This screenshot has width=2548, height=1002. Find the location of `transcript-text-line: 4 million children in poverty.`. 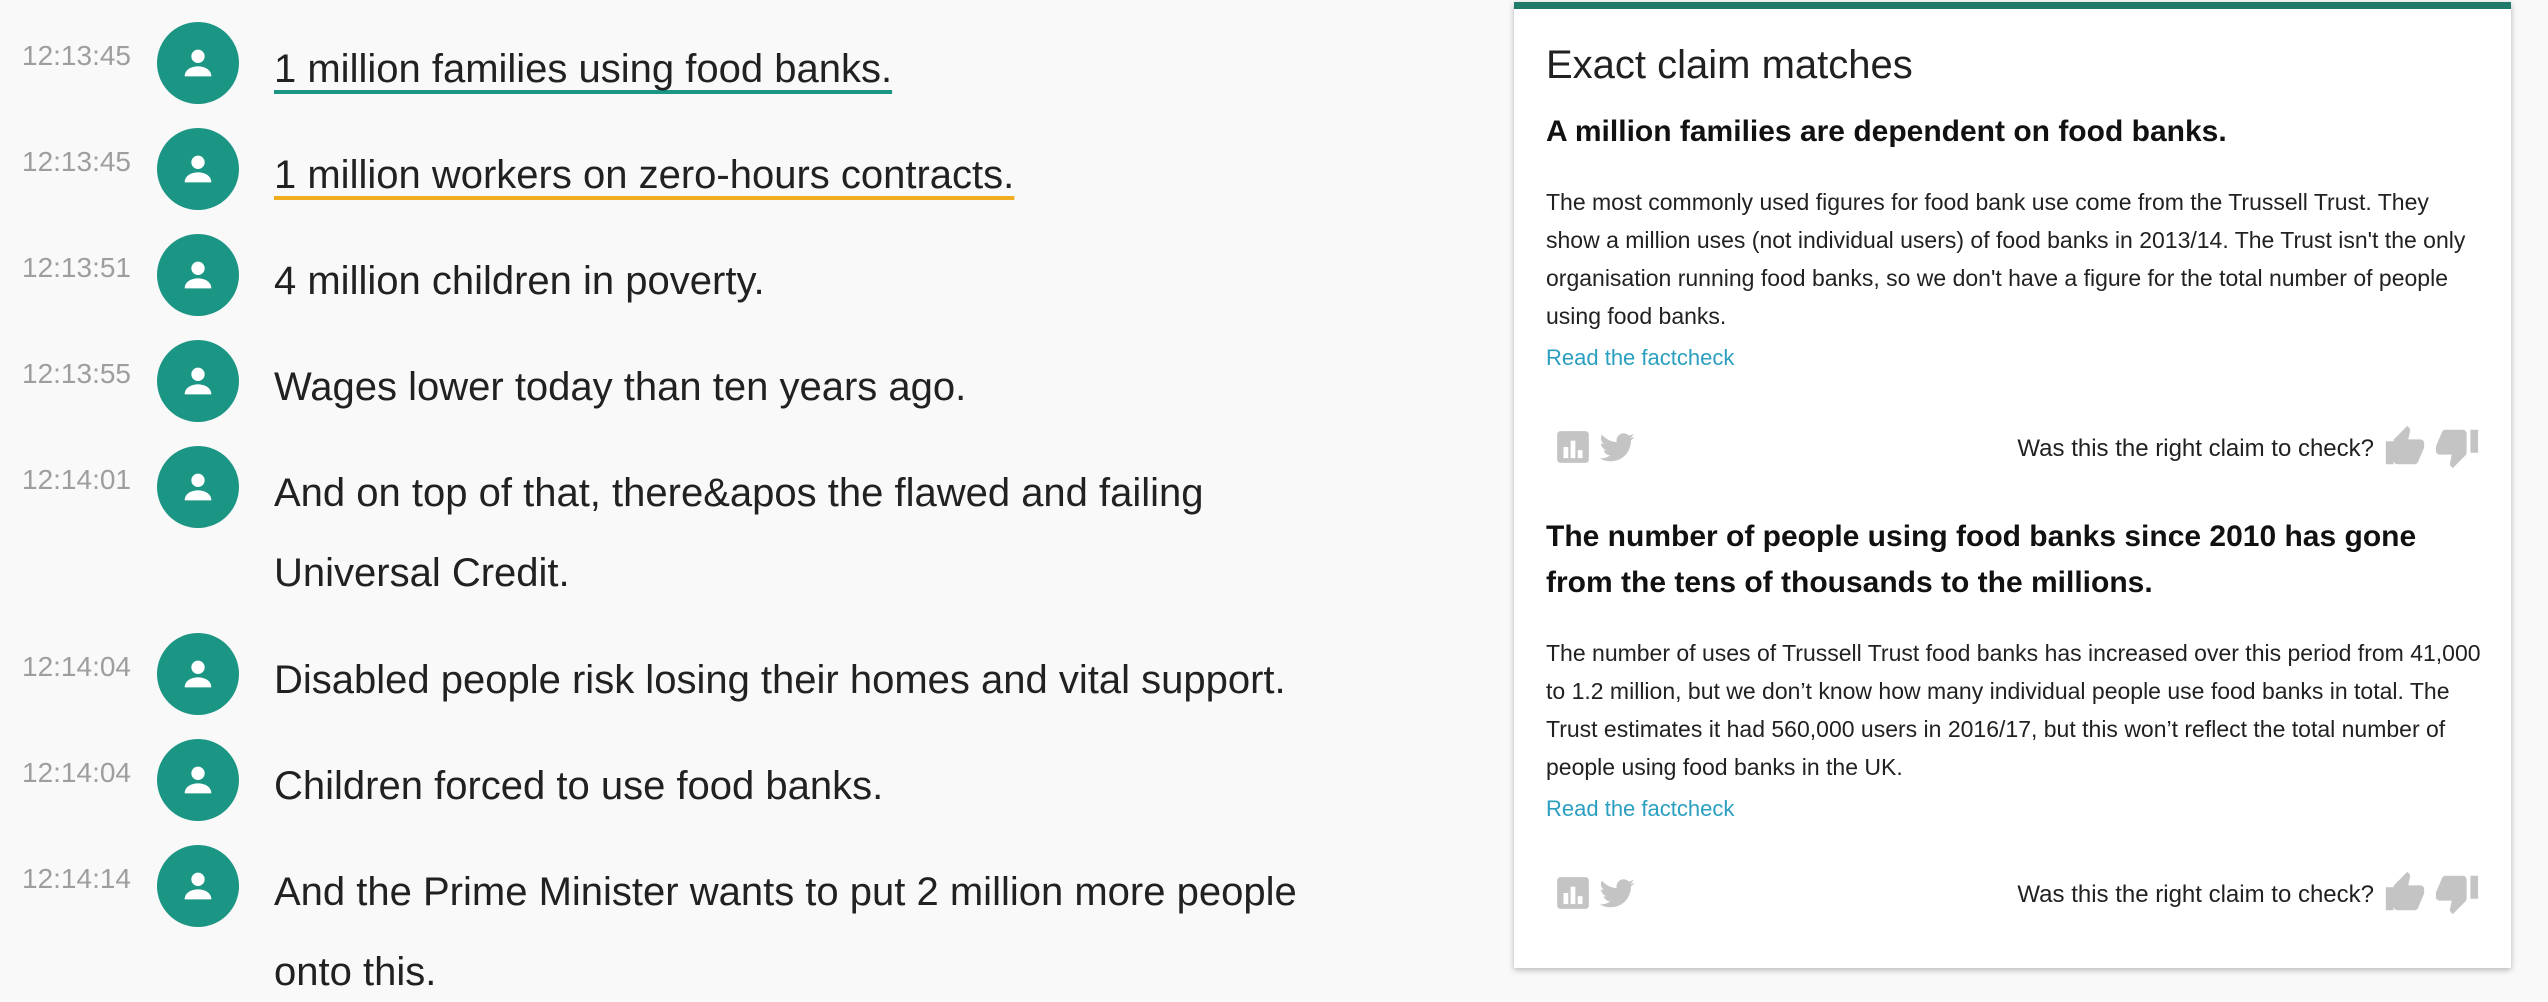

transcript-text-line: 4 million children in poverty. is located at coordinates (519, 281).